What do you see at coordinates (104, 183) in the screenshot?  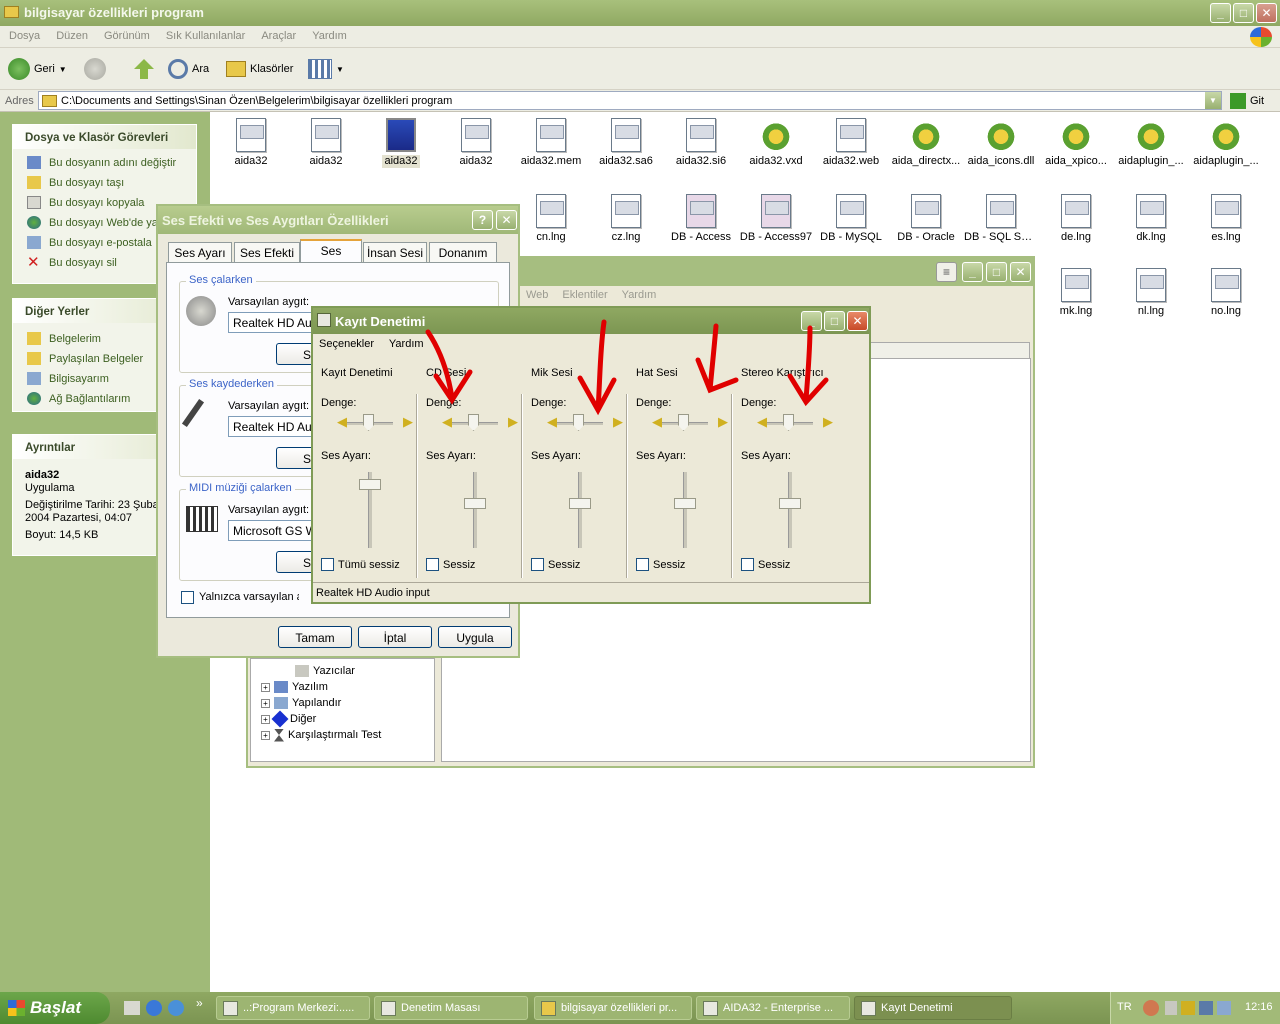 I see `task-move: Bu dosyayı taşı` at bounding box center [104, 183].